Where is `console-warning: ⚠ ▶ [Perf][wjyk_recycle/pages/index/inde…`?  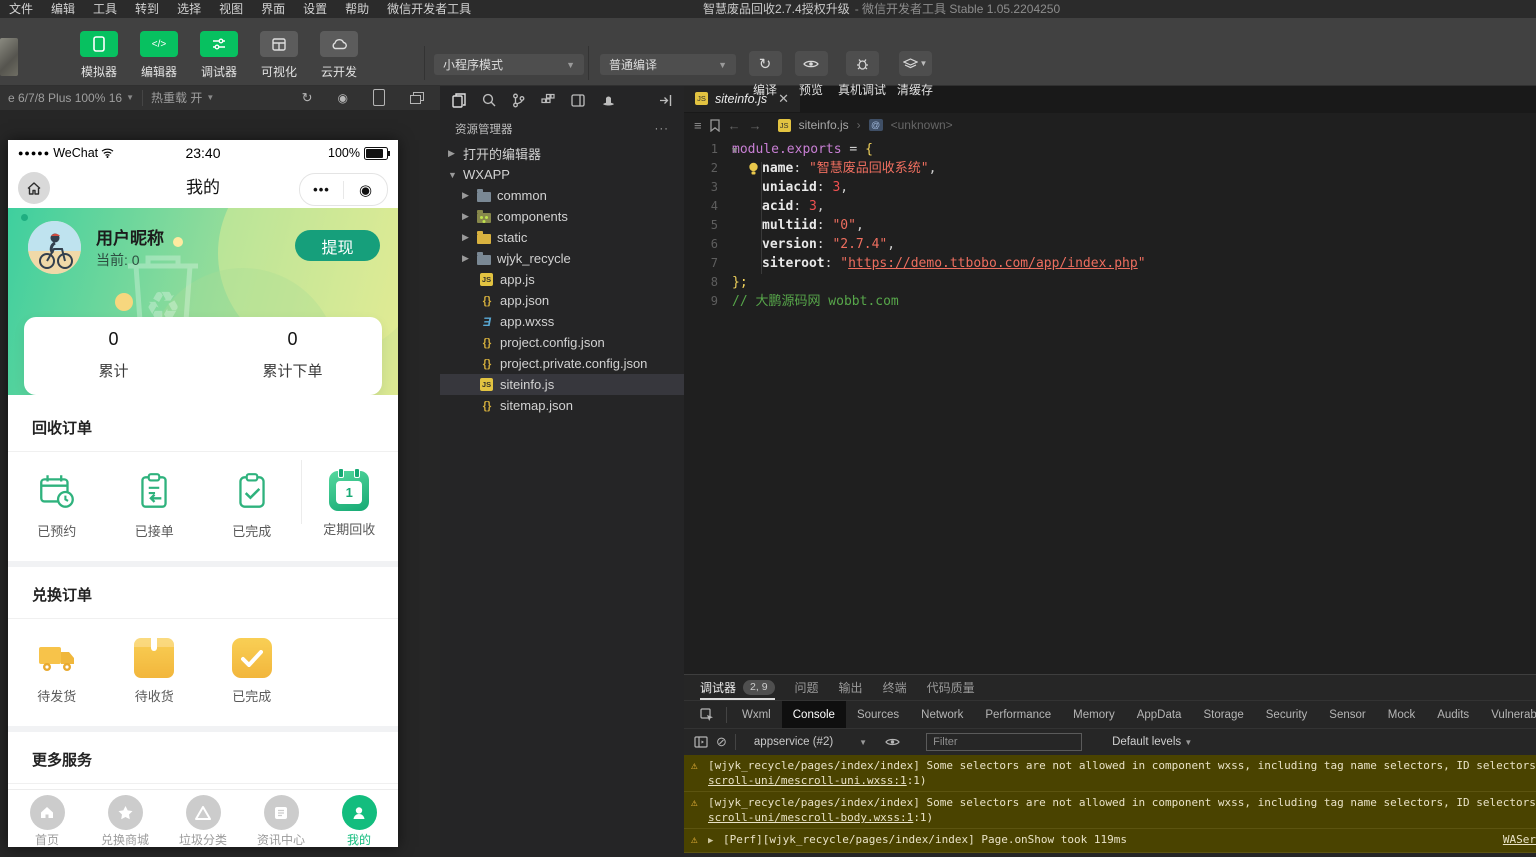 console-warning: ⚠ ▶ [Perf][wjyk_recycle/pages/index/inde… is located at coordinates (1110, 841).